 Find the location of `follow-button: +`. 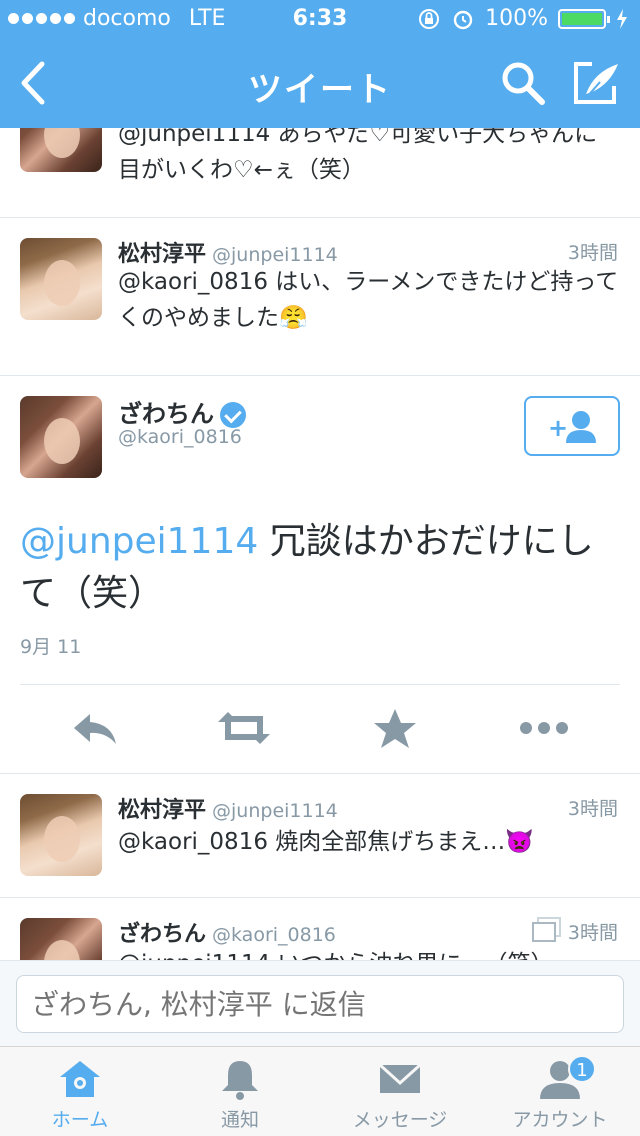

follow-button: + is located at coordinates (572, 426).